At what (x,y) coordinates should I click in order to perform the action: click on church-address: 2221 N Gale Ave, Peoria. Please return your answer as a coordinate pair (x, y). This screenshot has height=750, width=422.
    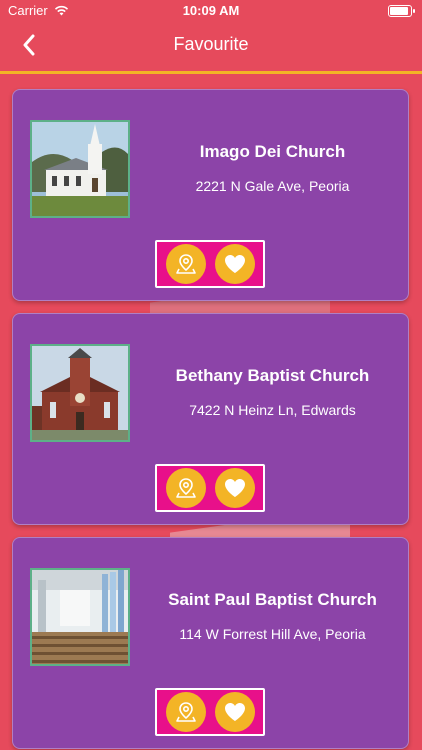
    Looking at the image, I should click on (272, 186).